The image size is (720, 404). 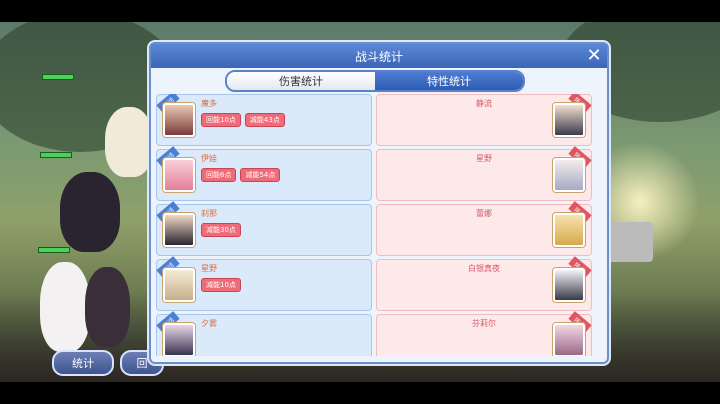 What do you see at coordinates (484, 323) in the screenshot?
I see `character-name: 芬莉尔` at bounding box center [484, 323].